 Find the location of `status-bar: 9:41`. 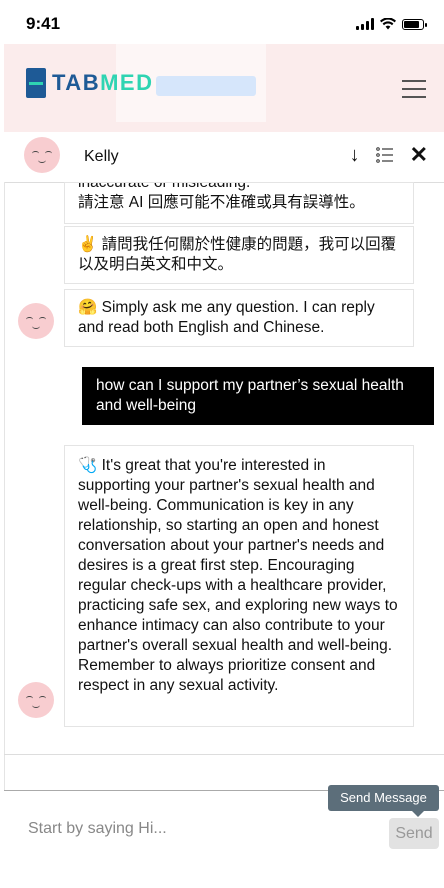

status-bar: 9:41 is located at coordinates (222, 22).